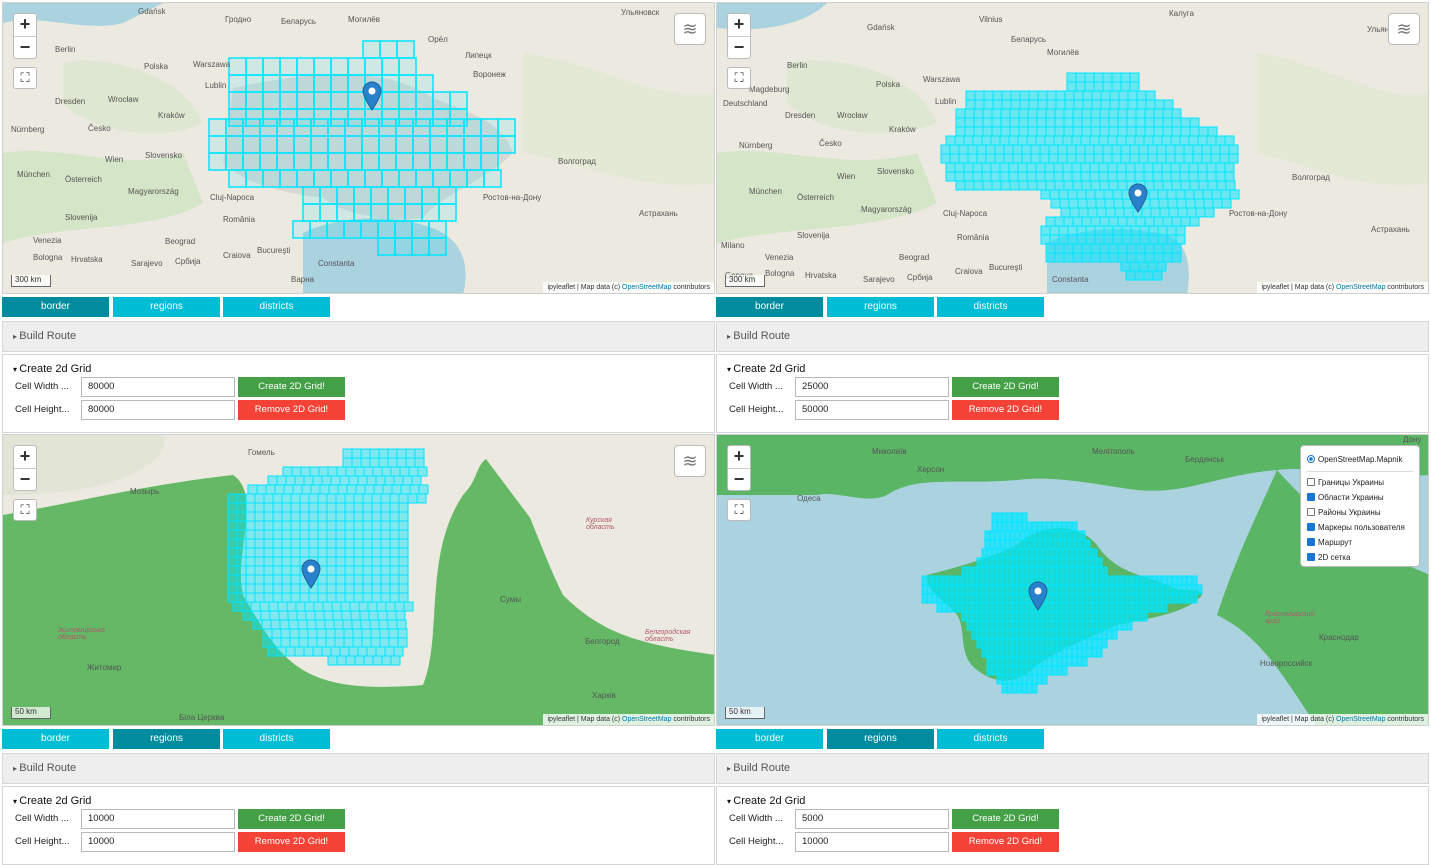  What do you see at coordinates (1360, 512) in the screenshot?
I see `overlay-option: Районы Украины` at bounding box center [1360, 512].